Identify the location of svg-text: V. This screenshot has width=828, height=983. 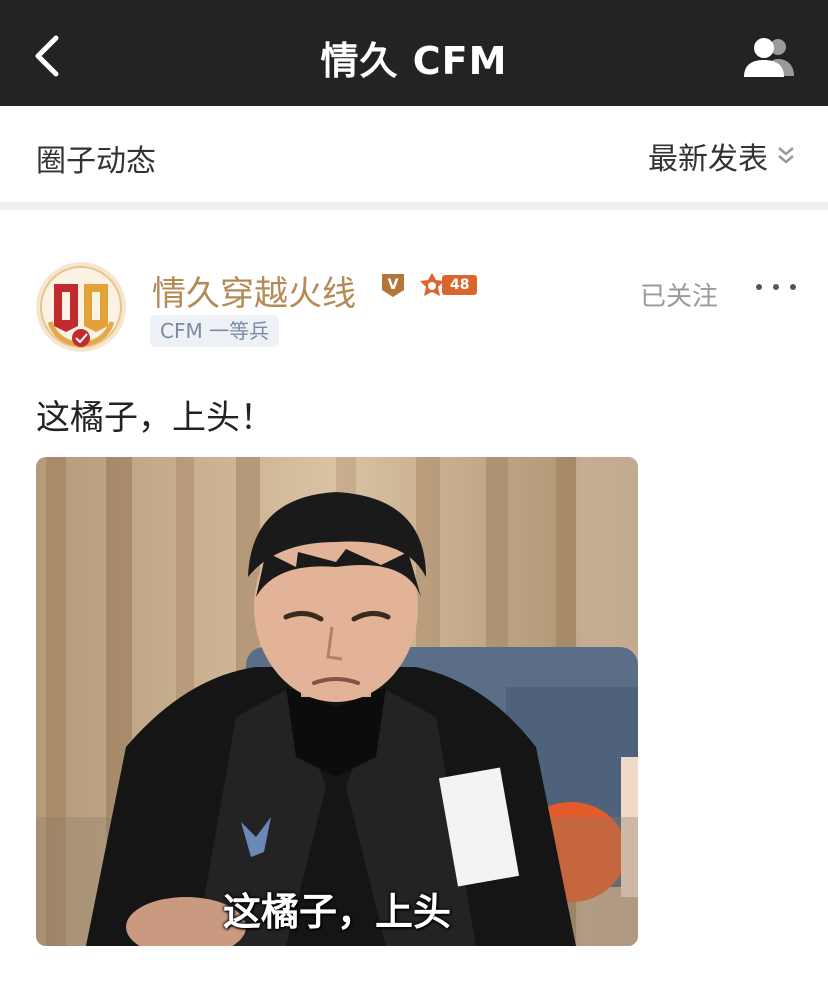
(393, 285).